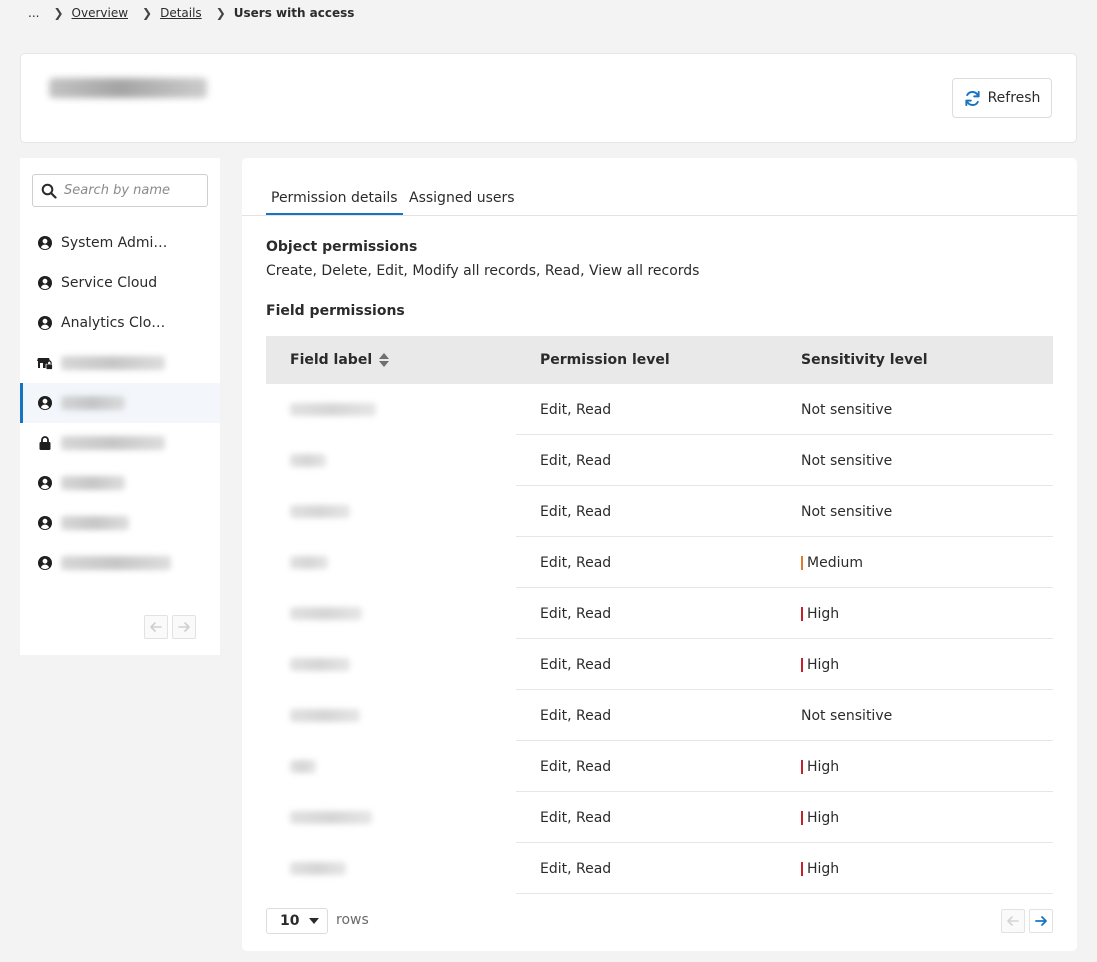  What do you see at coordinates (548, 98) in the screenshot?
I see `header-card: Refresh` at bounding box center [548, 98].